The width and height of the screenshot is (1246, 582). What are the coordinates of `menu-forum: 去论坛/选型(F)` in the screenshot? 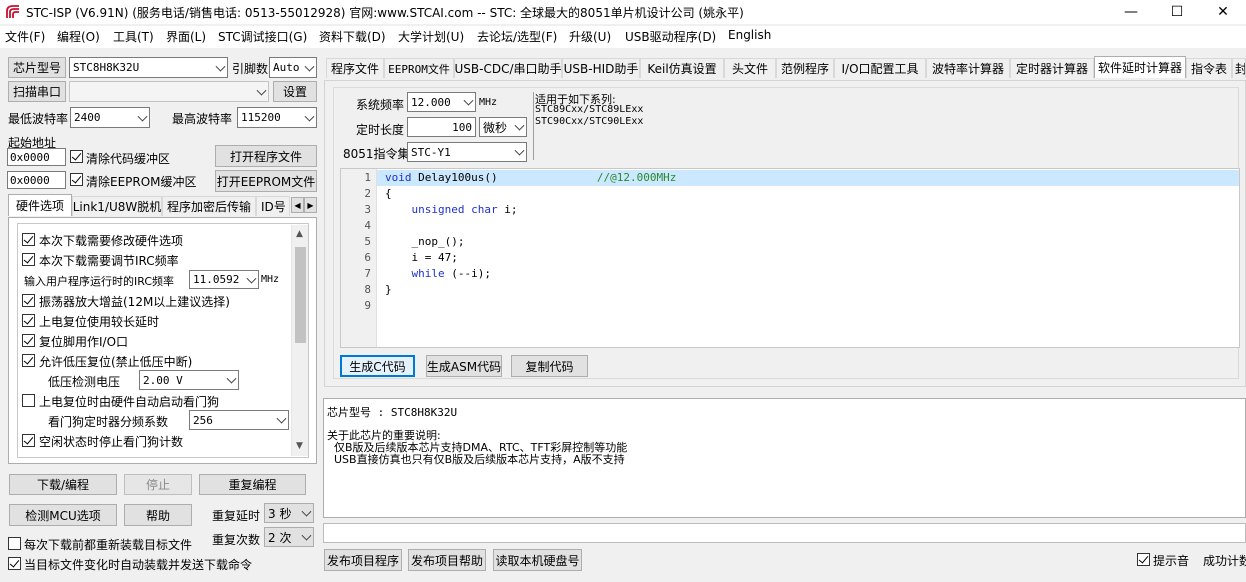 It's located at (517, 36).